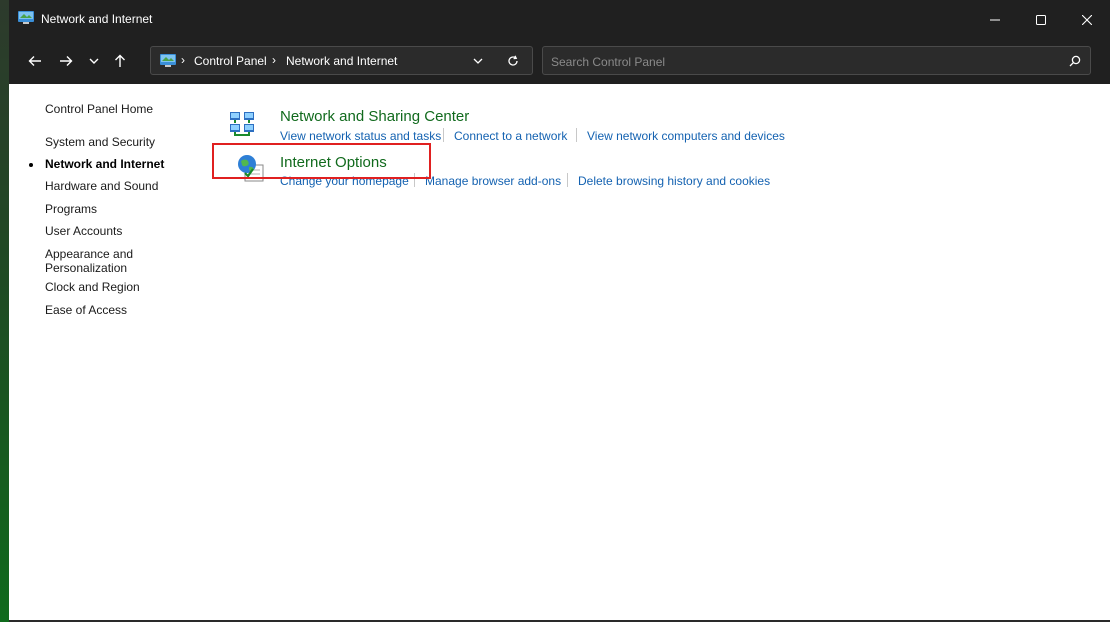 Image resolution: width=1110 pixels, height=622 pixels. I want to click on refresh-icon, so click(513, 60).